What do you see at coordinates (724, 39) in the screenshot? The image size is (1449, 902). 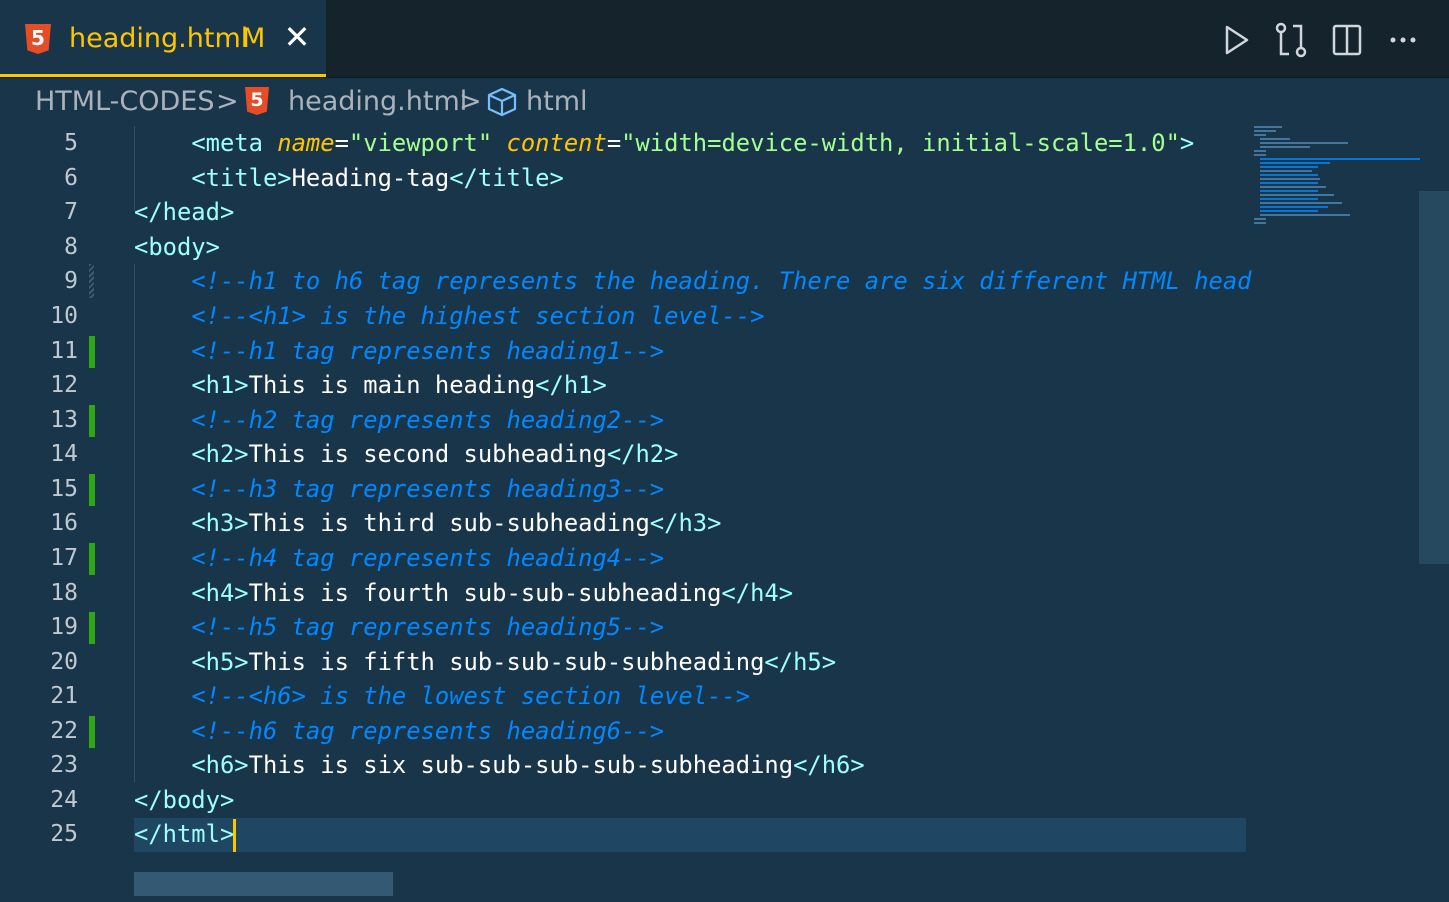 I see `tab-bar: 5 heading.html M ✕` at bounding box center [724, 39].